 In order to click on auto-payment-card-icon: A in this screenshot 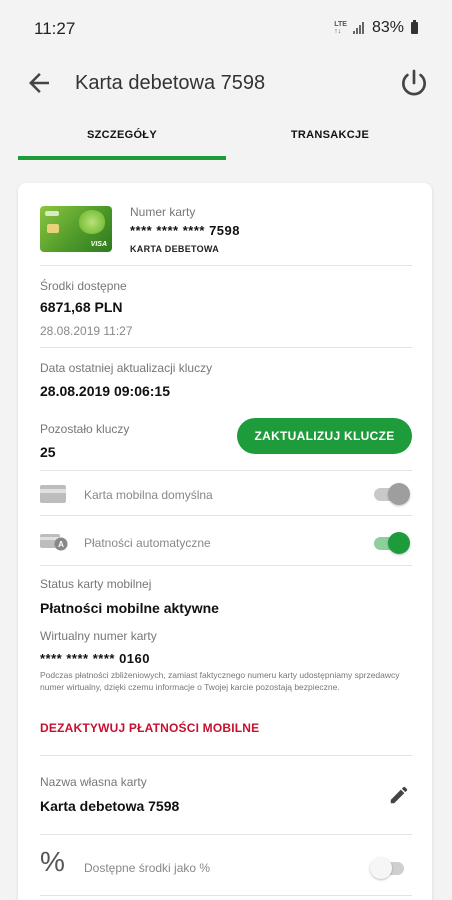, I will do `click(54, 542)`.